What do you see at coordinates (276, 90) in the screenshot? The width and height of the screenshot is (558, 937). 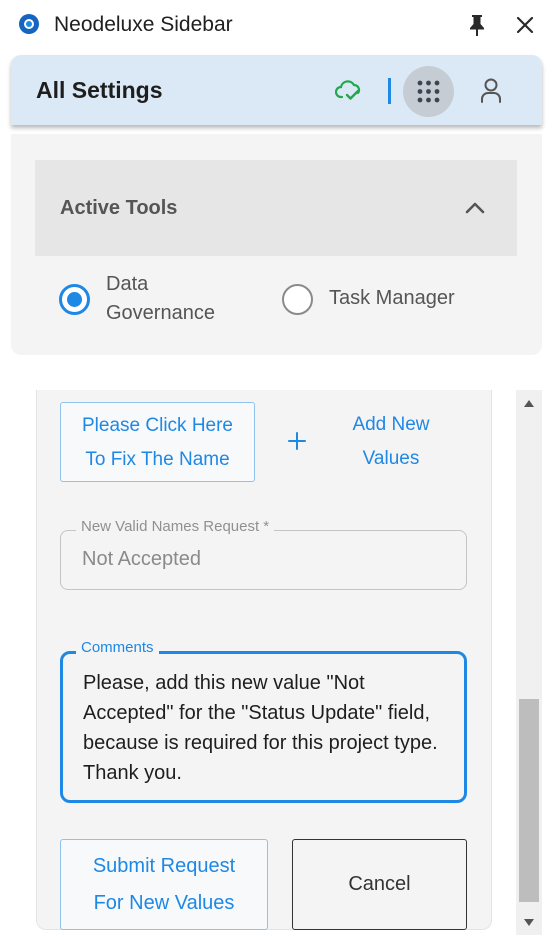 I see `settings-header: All Settings` at bounding box center [276, 90].